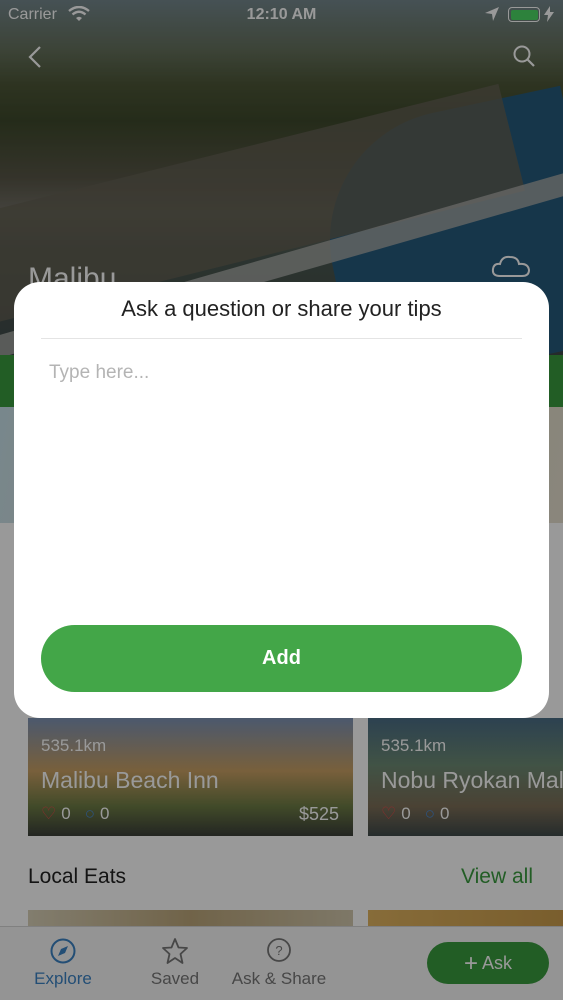  Describe the element at coordinates (281, 308) in the screenshot. I see `dialog-title: Ask a question or share your tips` at that location.